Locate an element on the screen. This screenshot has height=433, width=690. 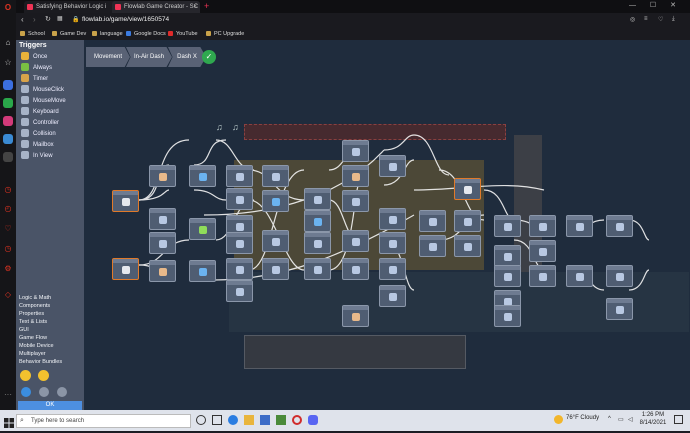
category-text-lists: Text & Lists is located at coordinates (33, 322).